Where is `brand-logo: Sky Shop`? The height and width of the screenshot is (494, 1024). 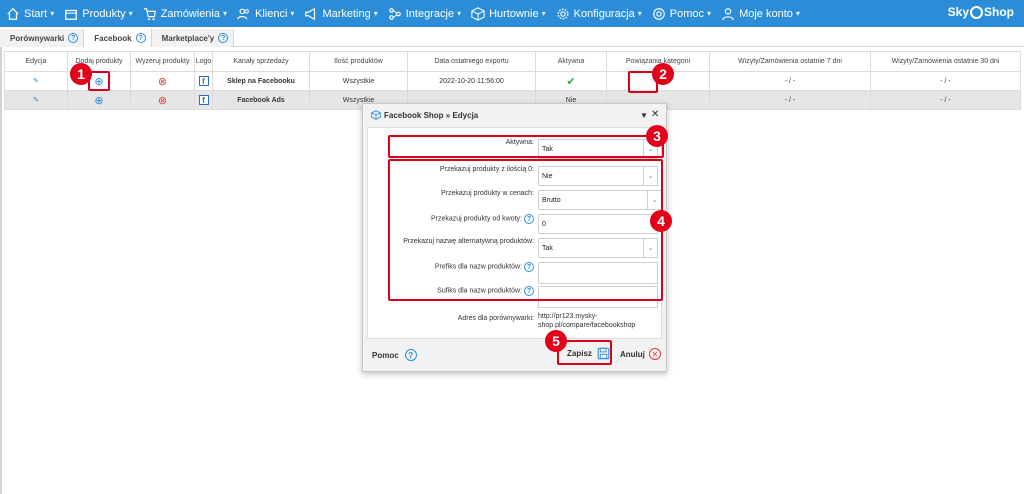 brand-logo: Sky Shop is located at coordinates (981, 12).